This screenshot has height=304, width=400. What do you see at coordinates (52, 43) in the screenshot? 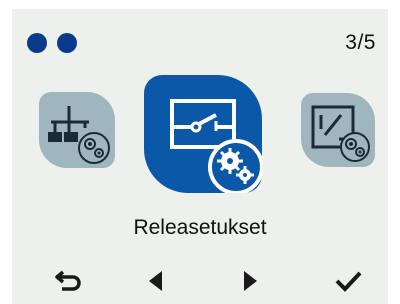
I see `status-dots` at bounding box center [52, 43].